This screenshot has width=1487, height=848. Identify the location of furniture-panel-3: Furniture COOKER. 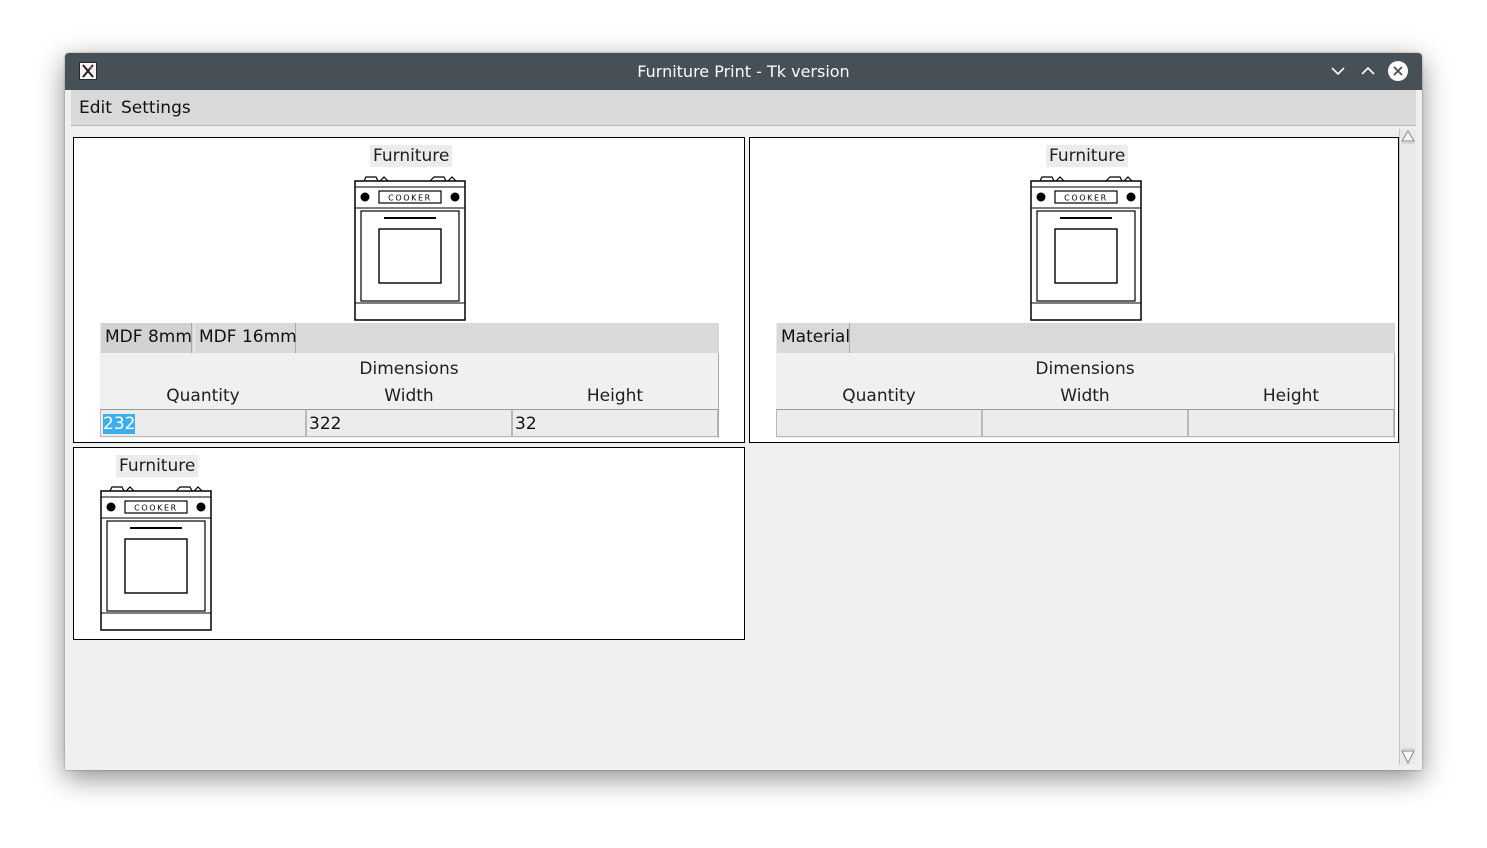
(409, 543).